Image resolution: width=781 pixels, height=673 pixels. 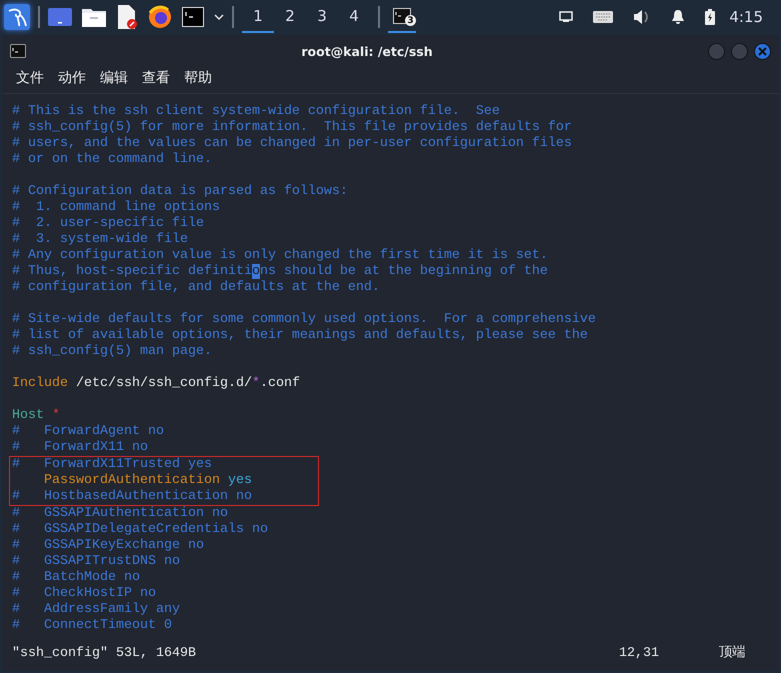 I want to click on code-line: # GSSAPIKeyExchange no, so click(x=108, y=546).